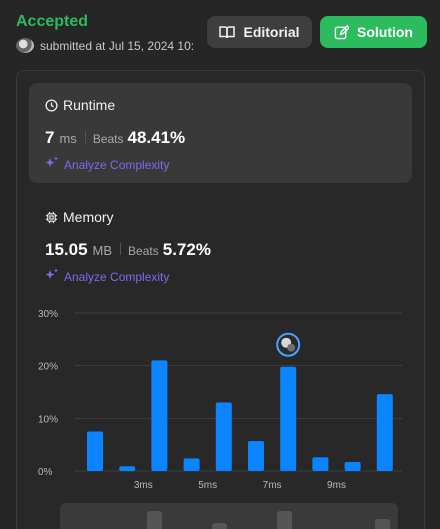 The width and height of the screenshot is (440, 529). What do you see at coordinates (25, 45) in the screenshot?
I see `avatar` at bounding box center [25, 45].